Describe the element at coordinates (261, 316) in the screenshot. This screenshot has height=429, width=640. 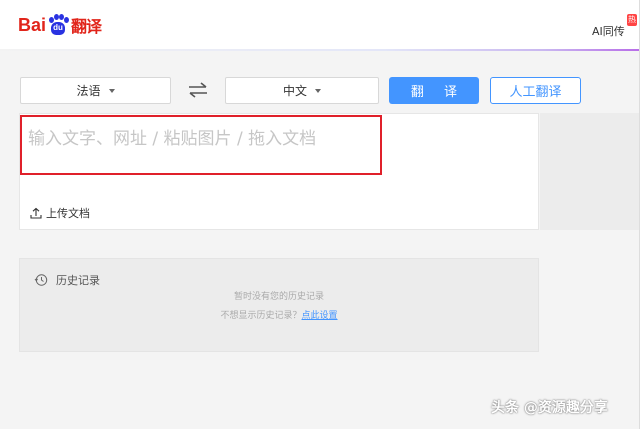
I see `history-hint-text: 不想显示历史记录？` at that location.